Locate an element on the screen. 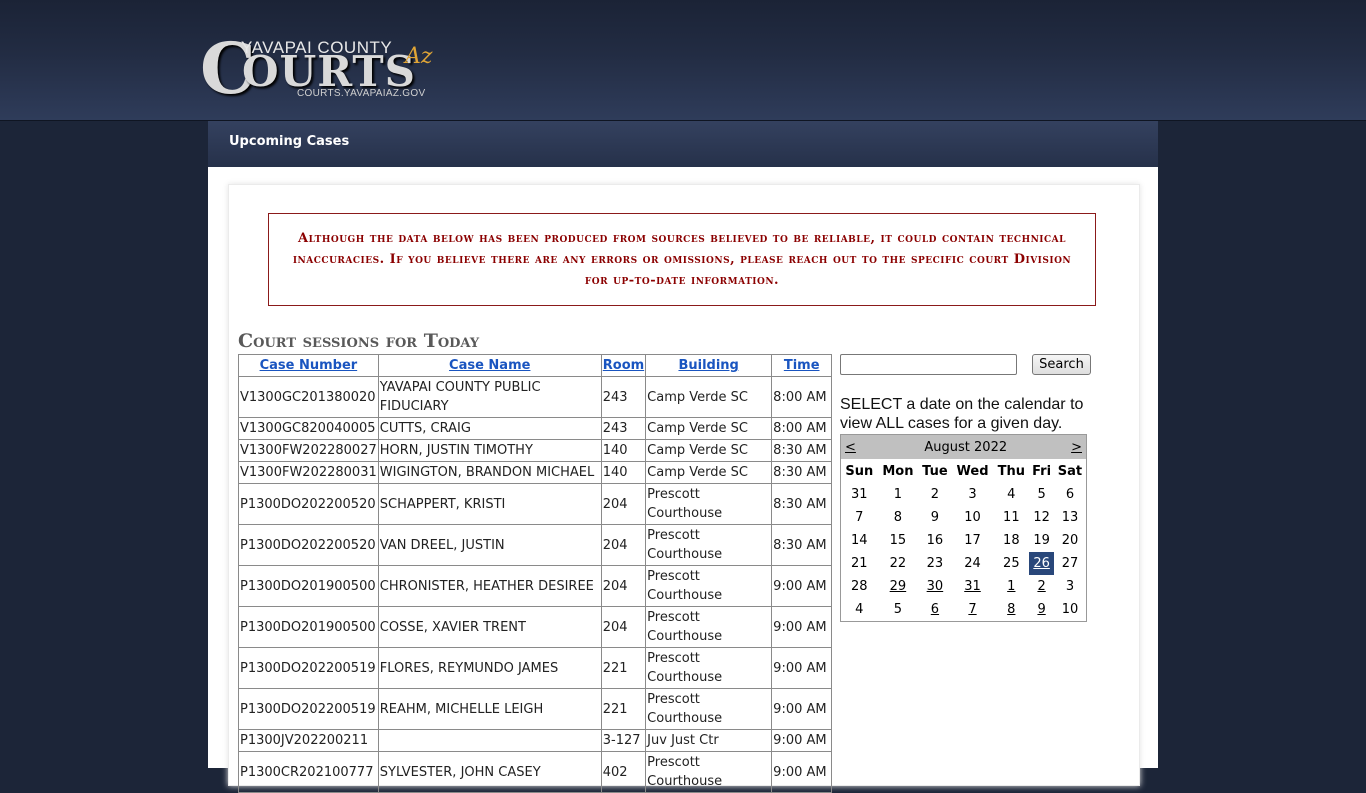 This screenshot has height=793, width=1366. calendar-weekday-row: Sun Mon Tue Wed Thu Fri Sat is located at coordinates (964, 471).